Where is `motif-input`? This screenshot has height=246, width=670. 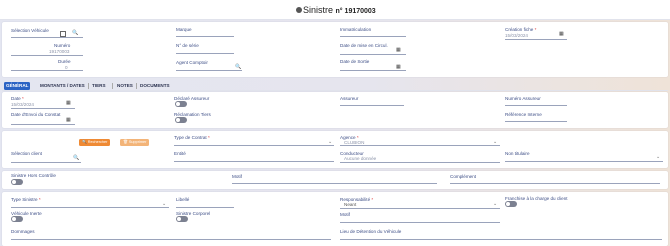
motif-input is located at coordinates (334, 183).